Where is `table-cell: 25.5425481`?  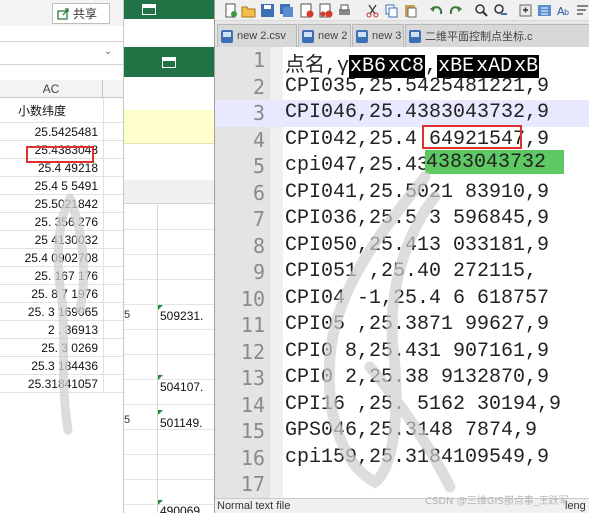
table-cell: 25.5425481 is located at coordinates (61, 132).